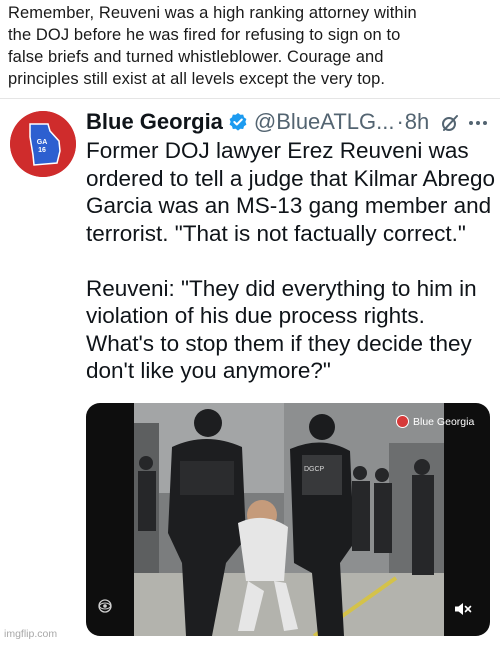 Image resolution: width=500 pixels, height=645 pixels. What do you see at coordinates (154, 122) in the screenshot?
I see `author-name: Blue Georgia` at bounding box center [154, 122].